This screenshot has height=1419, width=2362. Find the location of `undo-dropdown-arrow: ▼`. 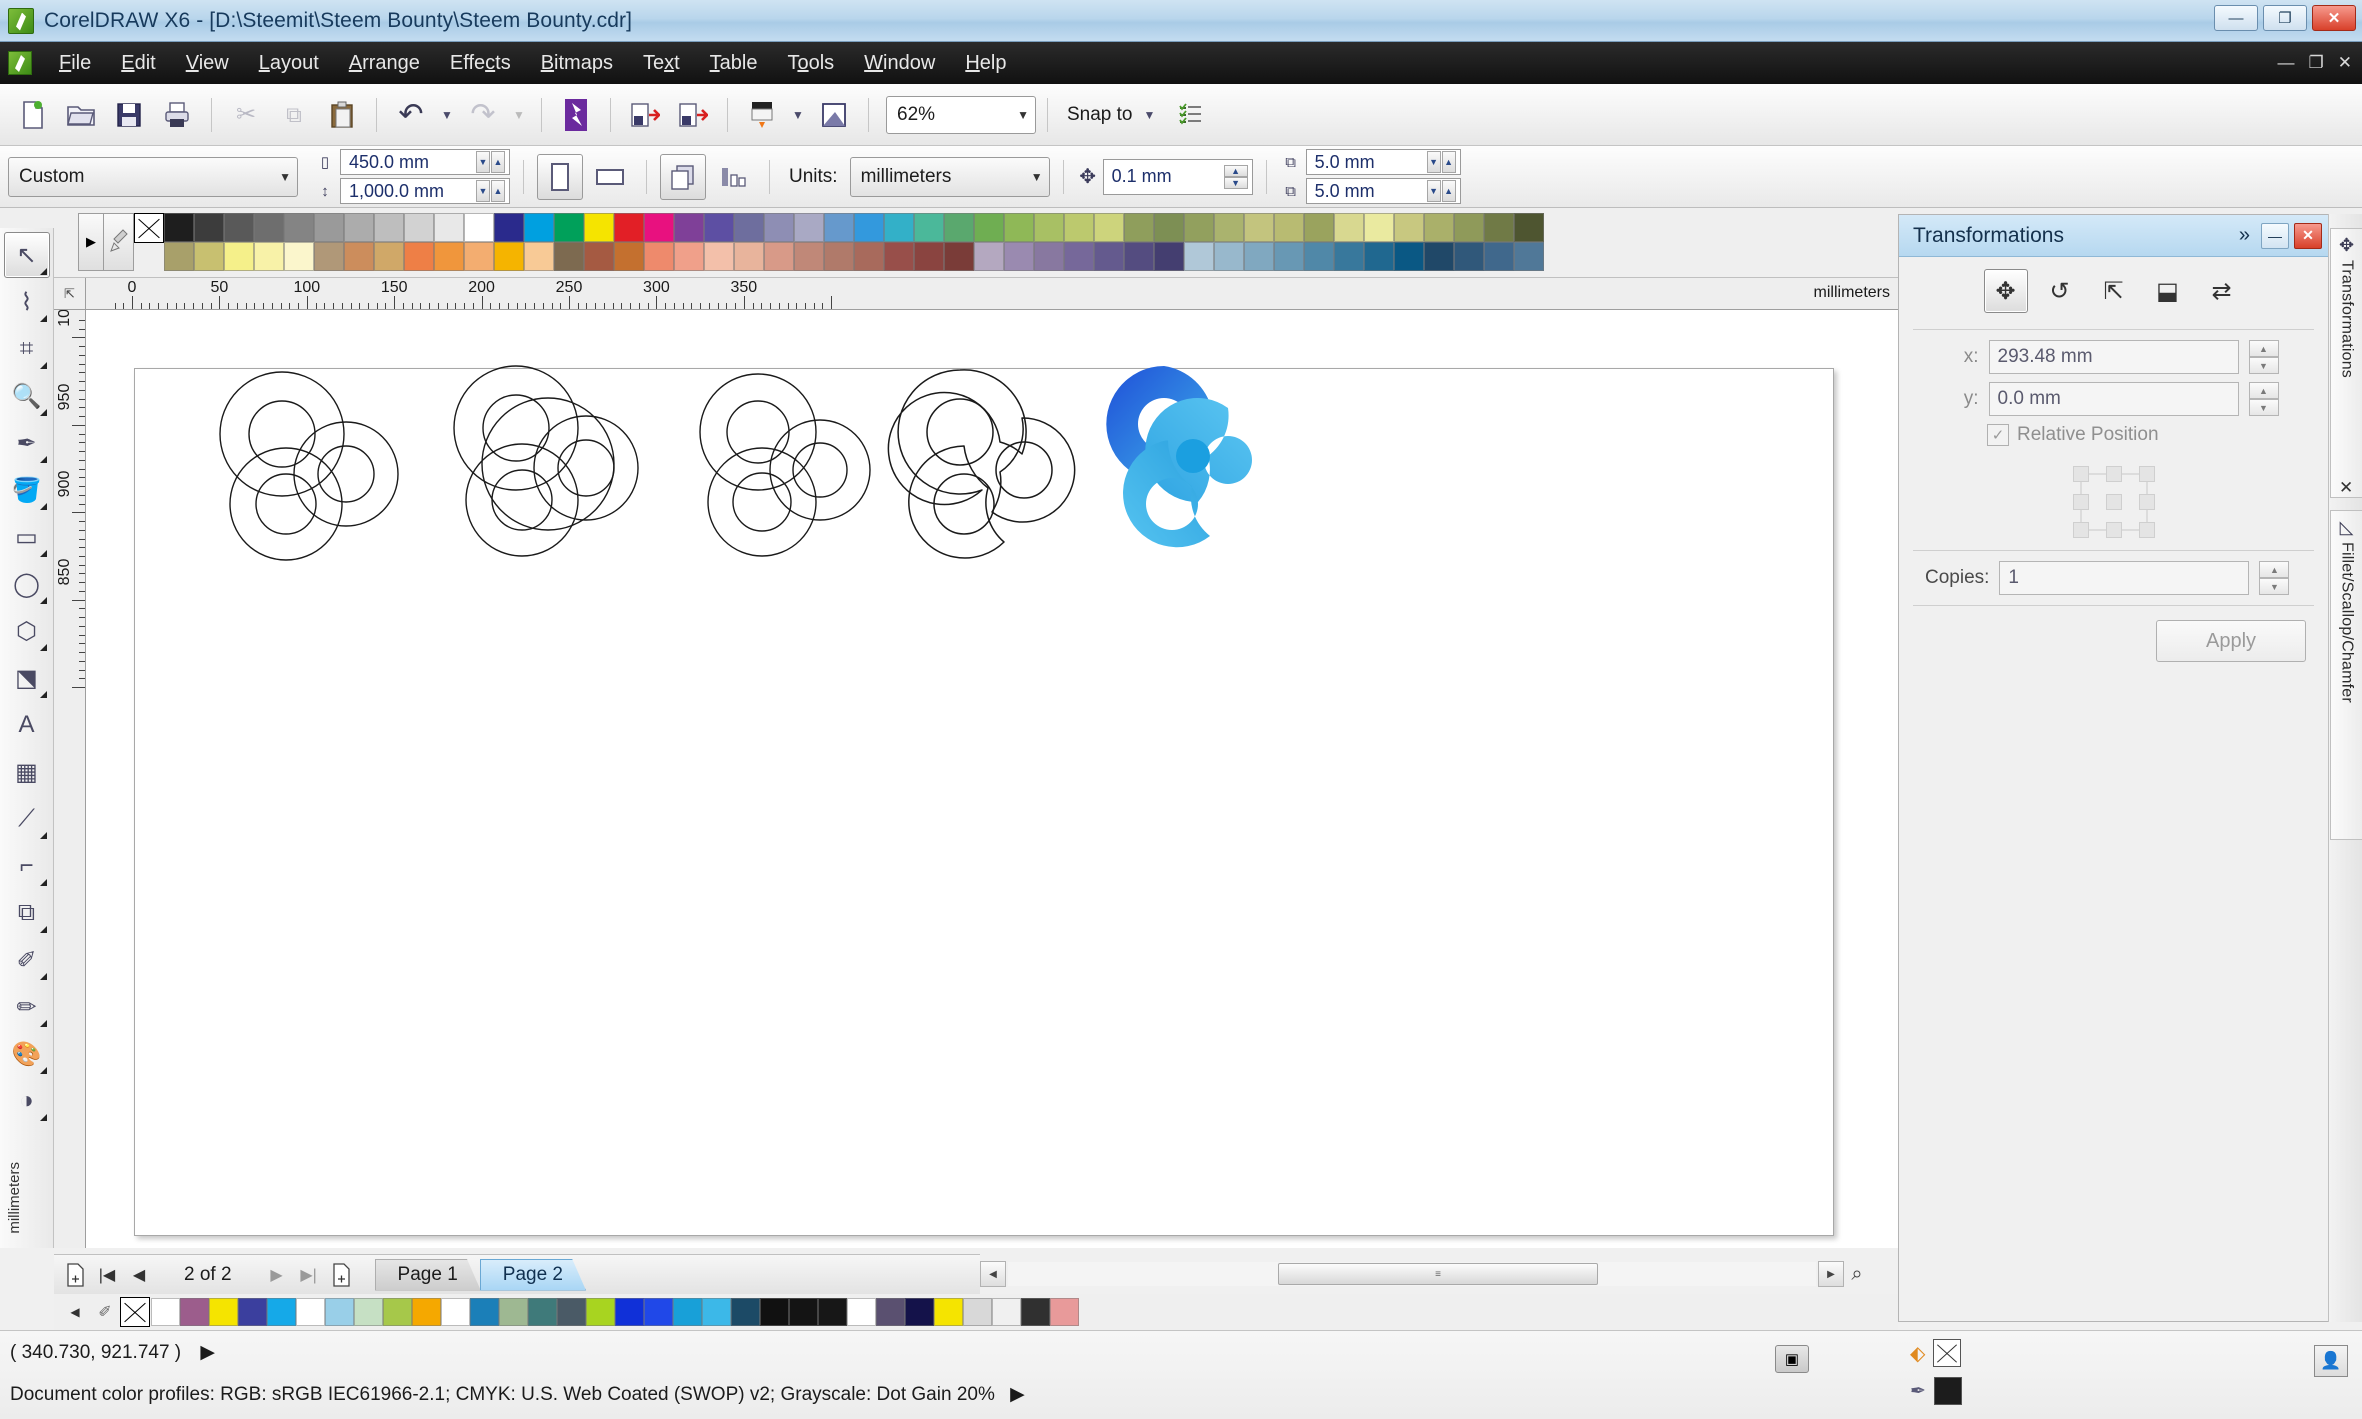

undo-dropdown-arrow: ▼ is located at coordinates (447, 115).